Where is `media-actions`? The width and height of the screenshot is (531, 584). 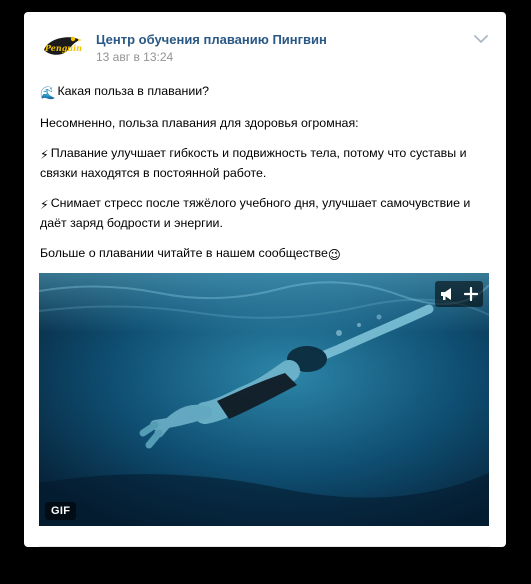 media-actions is located at coordinates (459, 294).